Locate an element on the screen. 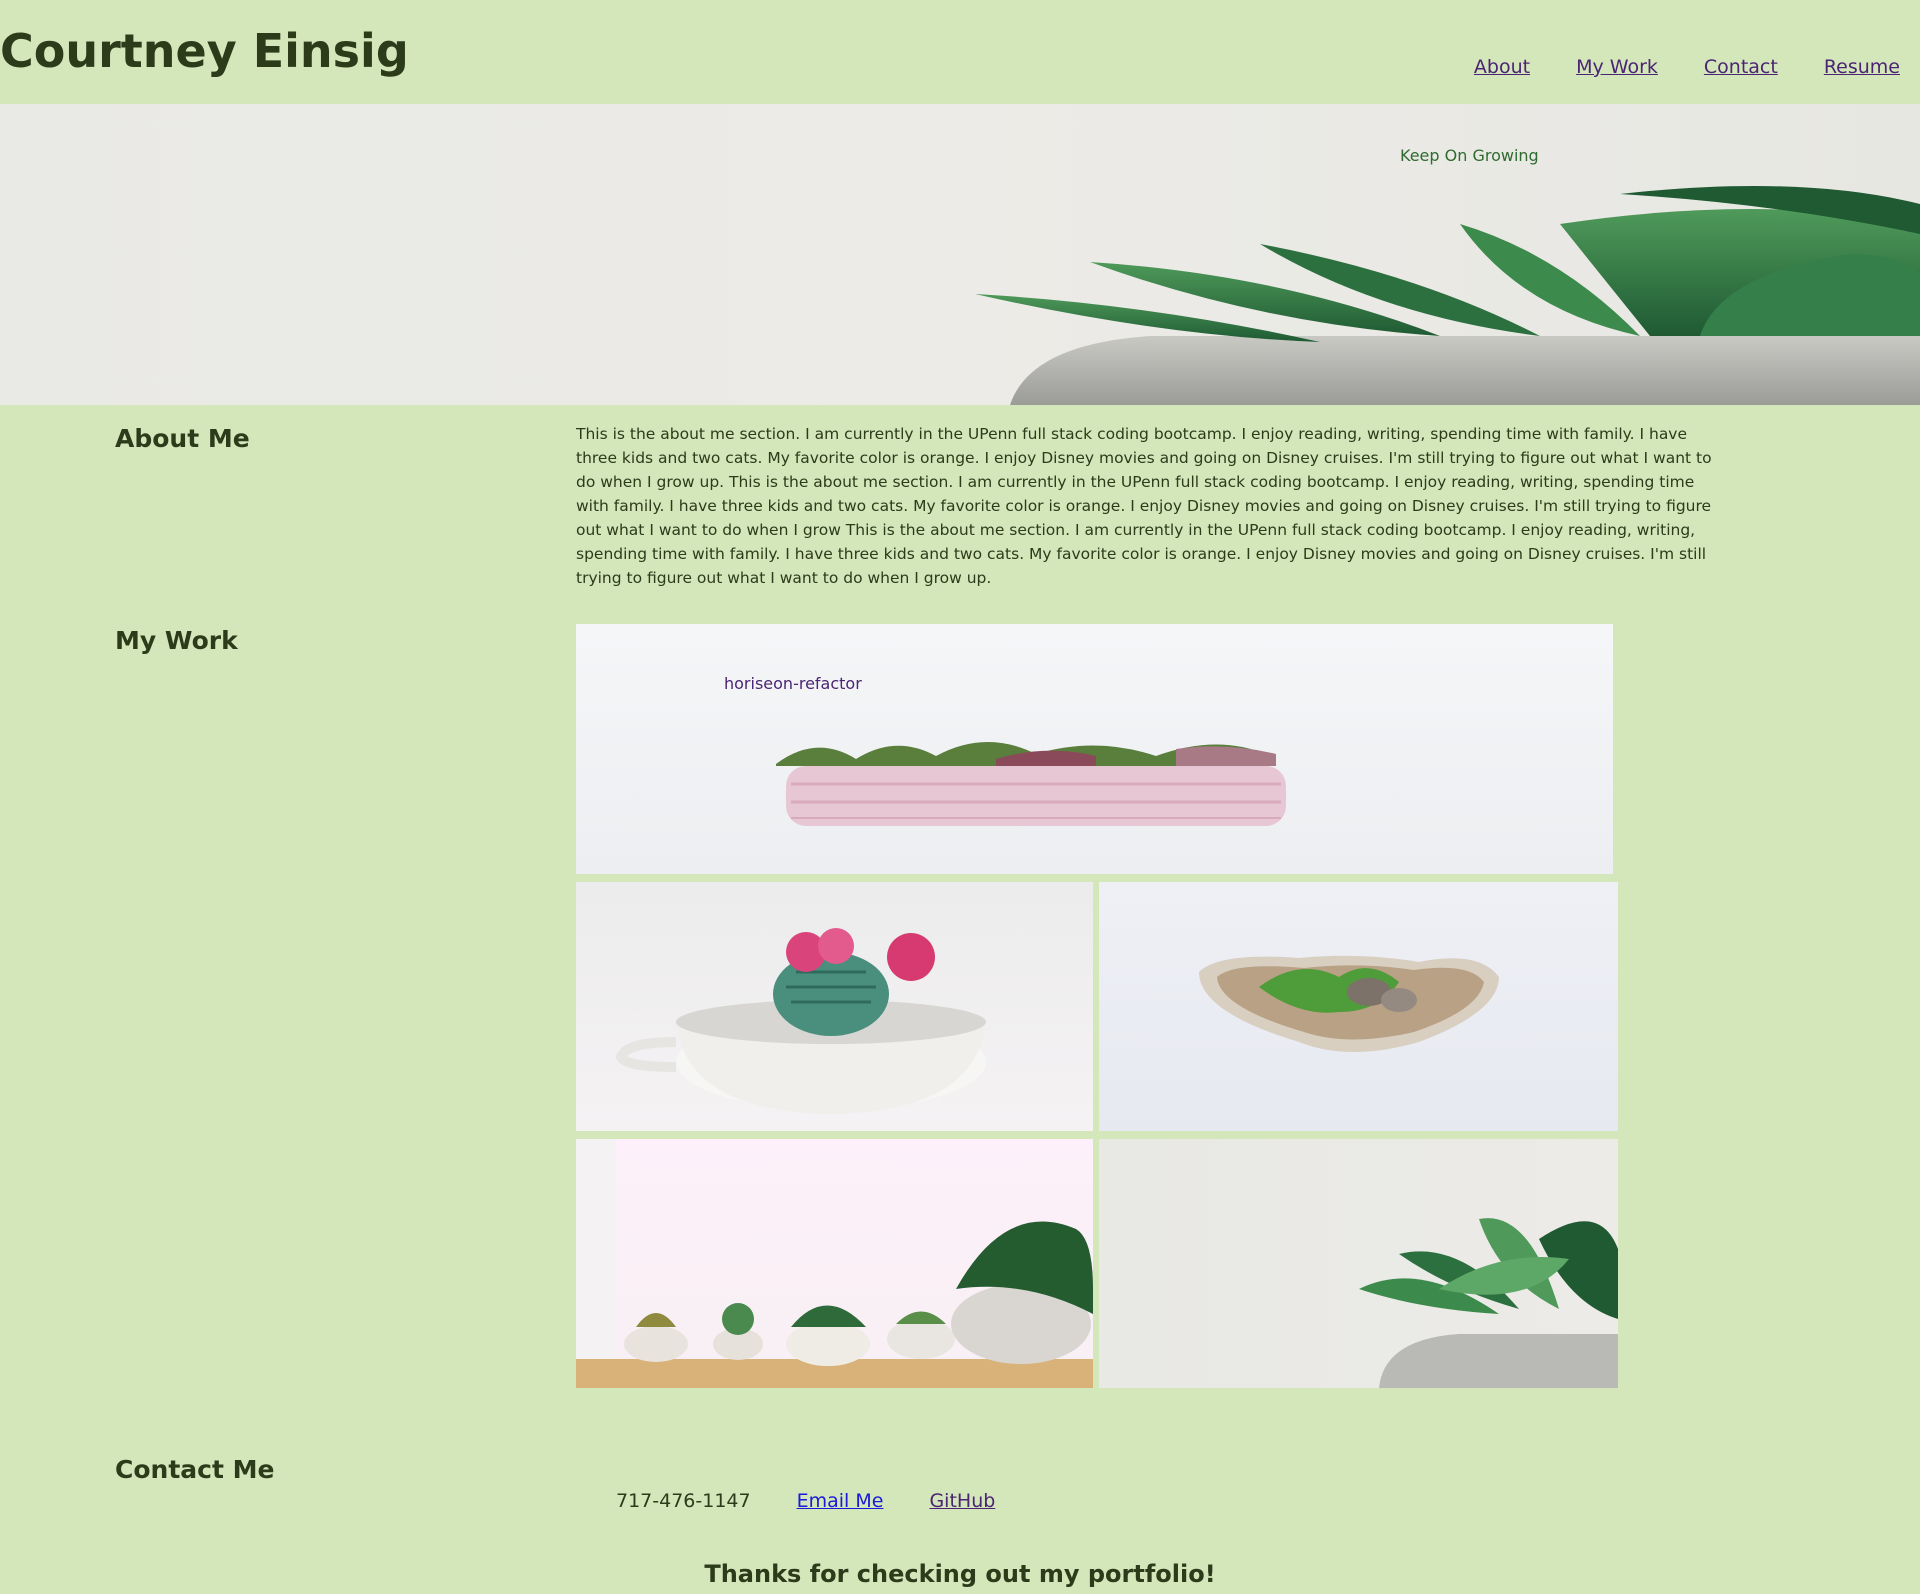 This screenshot has height=1594, width=1920. project-label: horiseon-refactor is located at coordinates (793, 683).